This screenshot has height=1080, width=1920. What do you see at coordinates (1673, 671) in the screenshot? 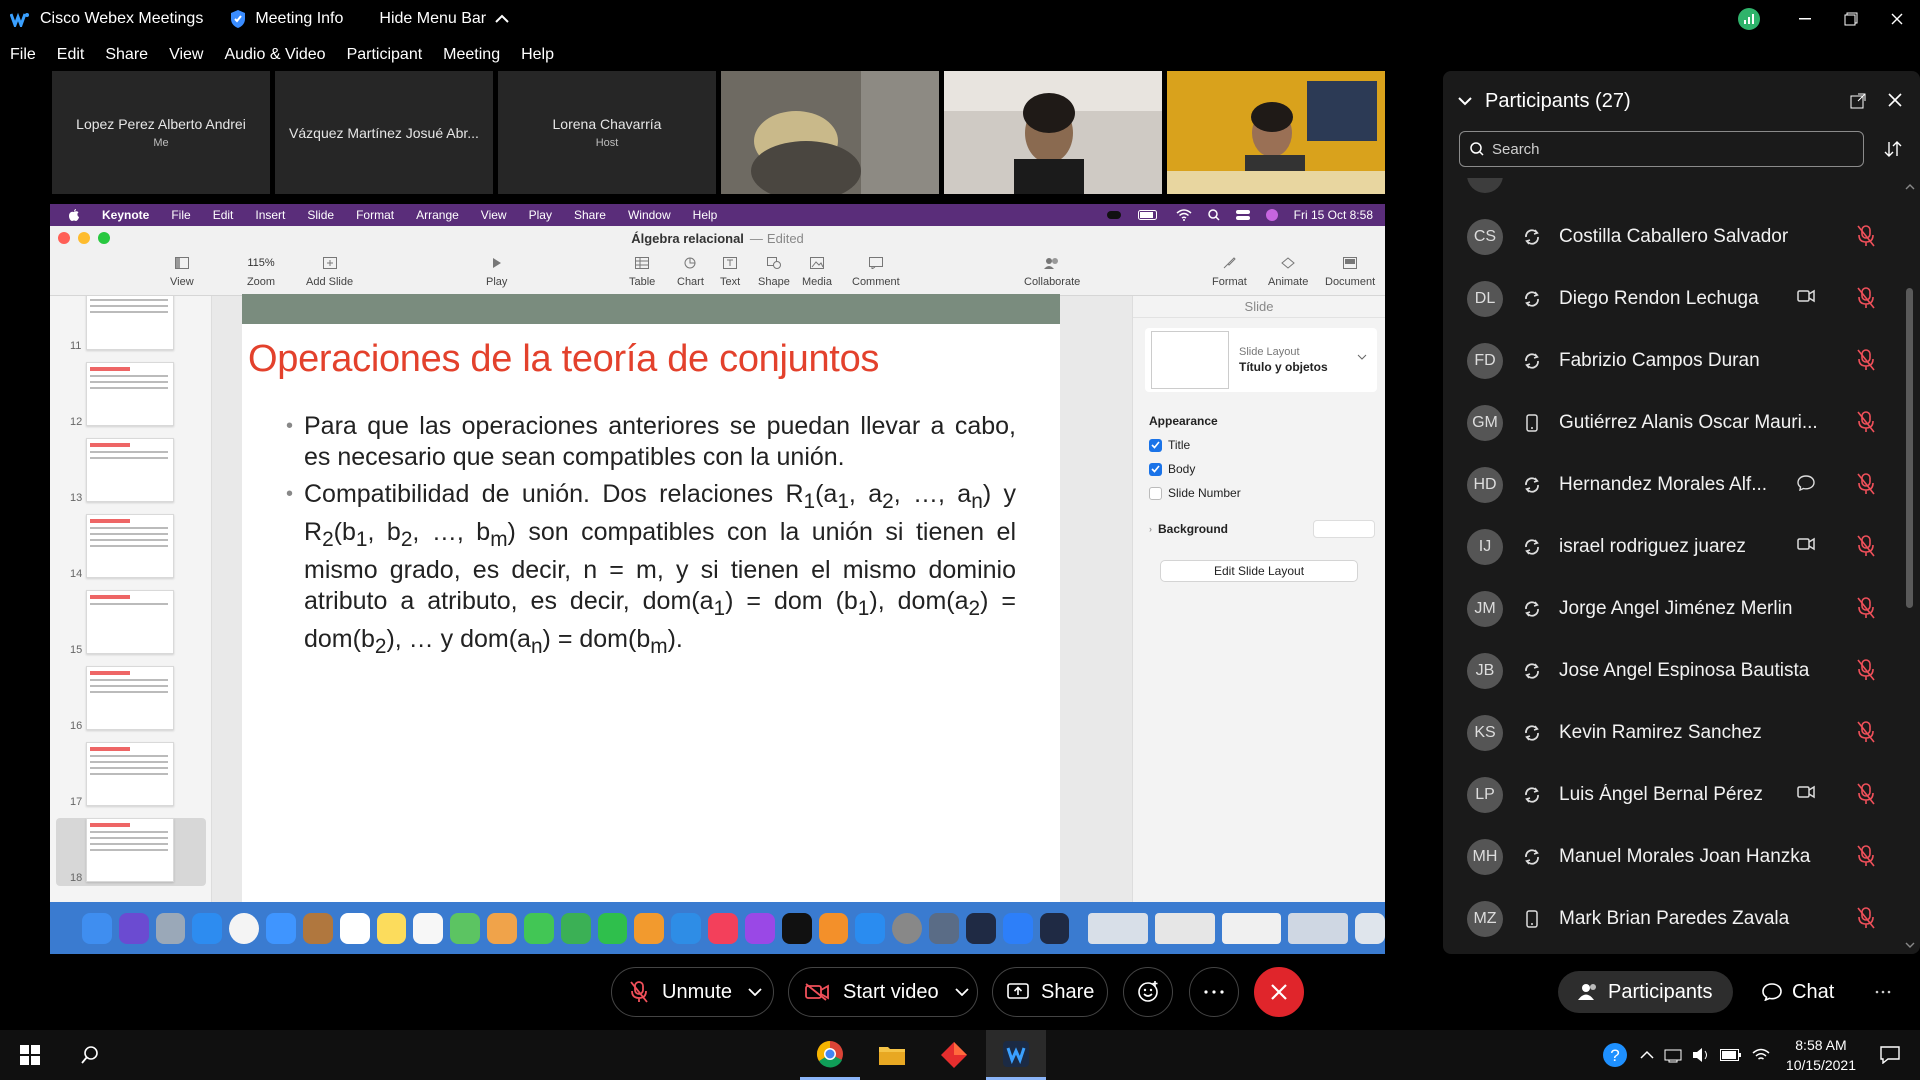
I see `participant-row: JB Jose Angel Espinosa Bautista` at bounding box center [1673, 671].